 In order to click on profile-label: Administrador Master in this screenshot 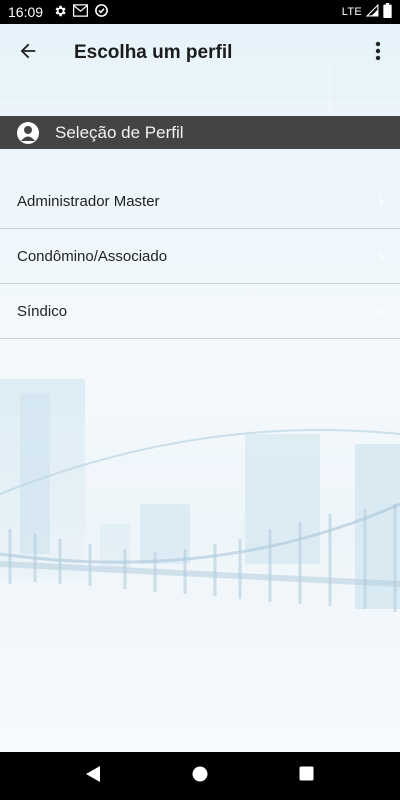, I will do `click(88, 201)`.